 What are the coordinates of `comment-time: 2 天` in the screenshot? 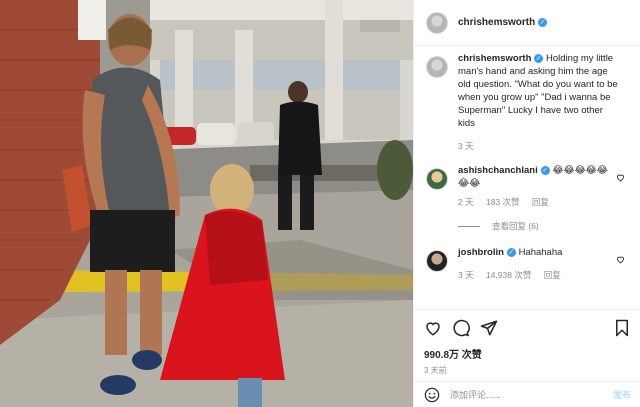 It's located at (466, 202).